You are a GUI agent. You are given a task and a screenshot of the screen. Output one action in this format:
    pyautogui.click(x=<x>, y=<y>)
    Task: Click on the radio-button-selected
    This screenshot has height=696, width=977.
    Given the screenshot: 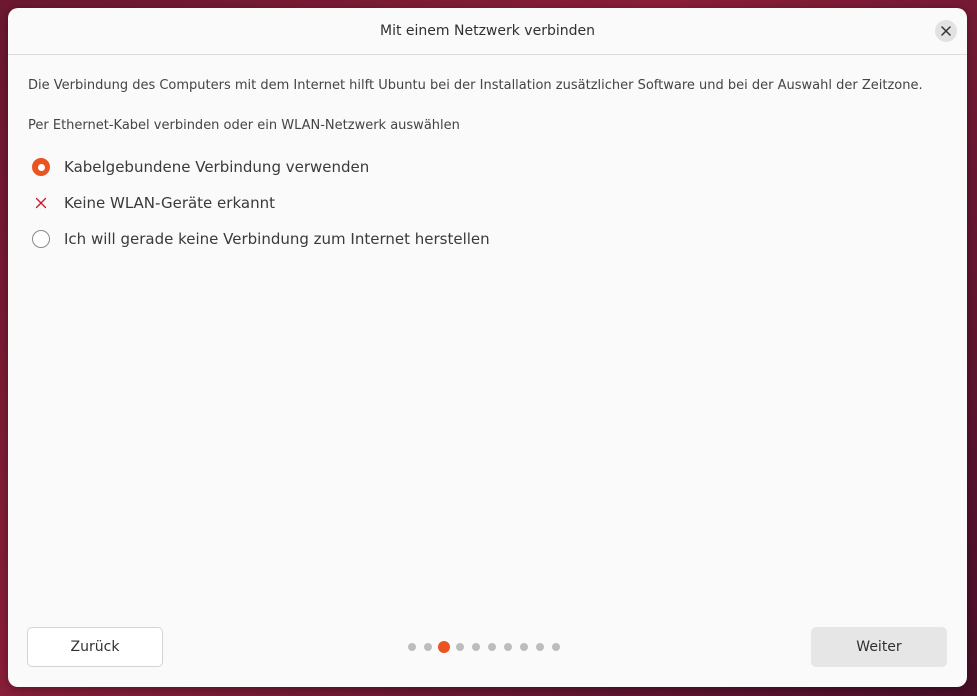 What is the action you would take?
    pyautogui.click(x=41, y=167)
    